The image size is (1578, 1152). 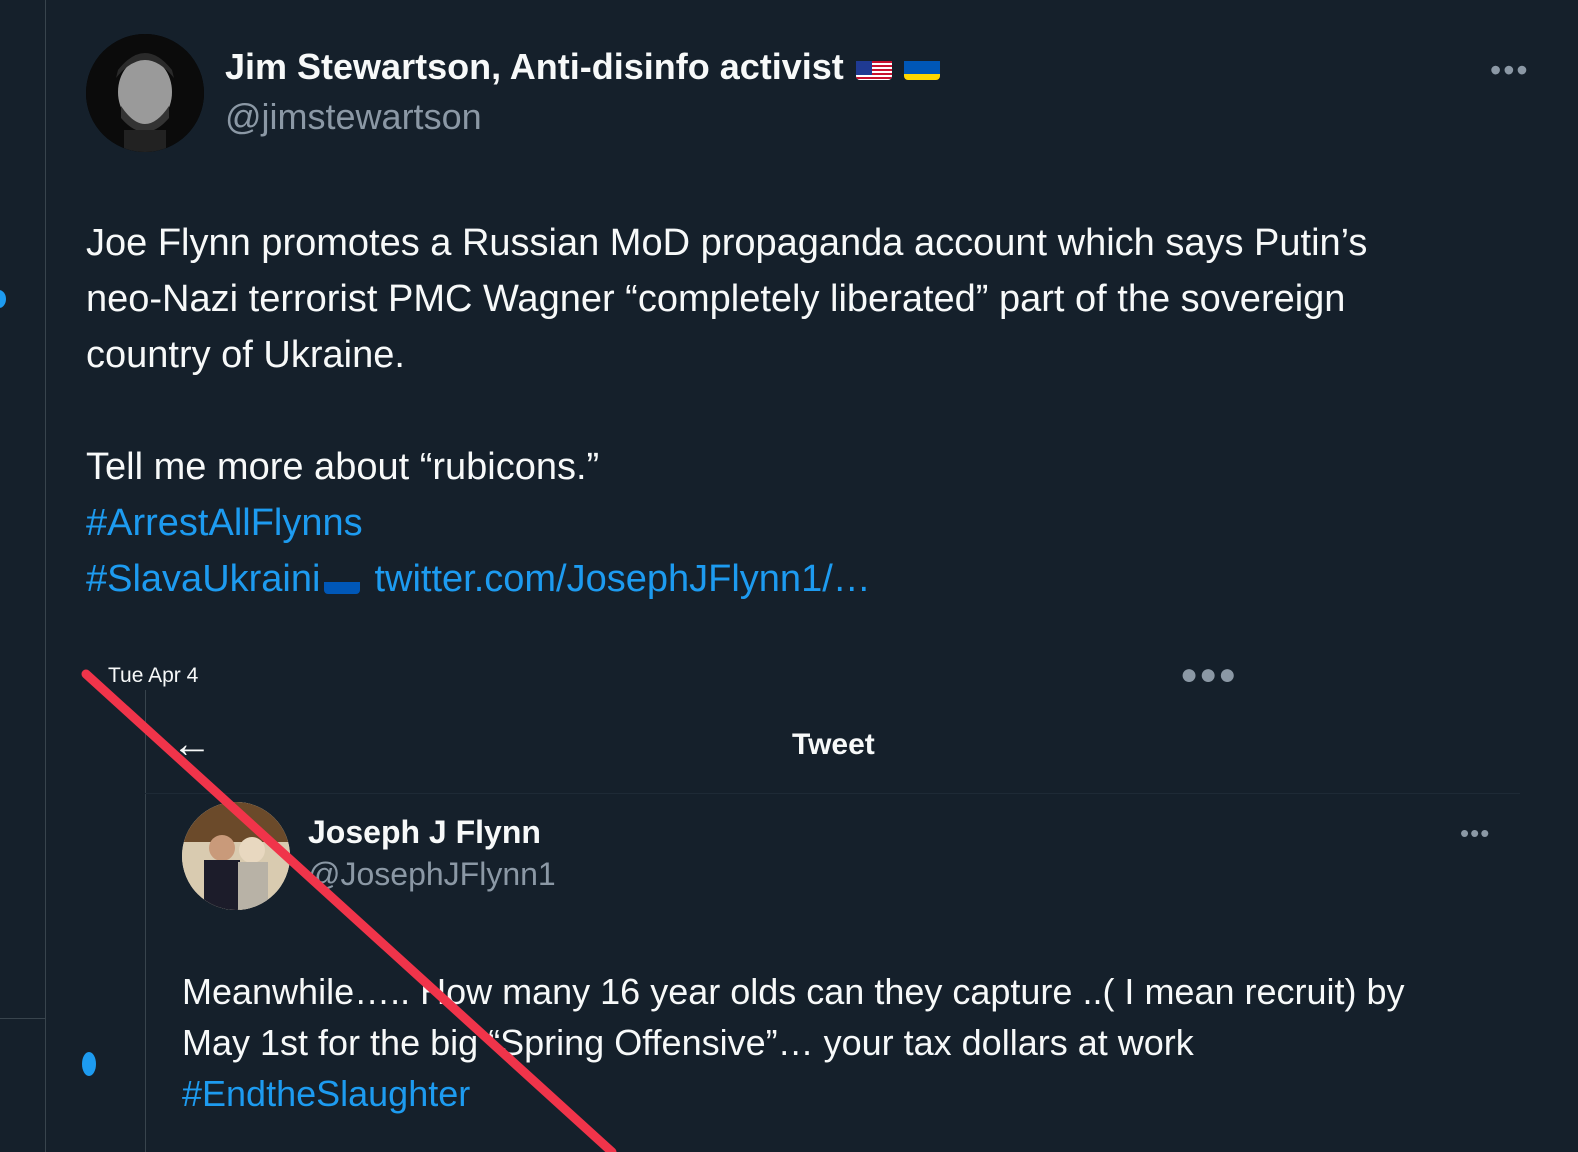 I want to click on tweet-line: country of Ukraine., so click(x=245, y=355).